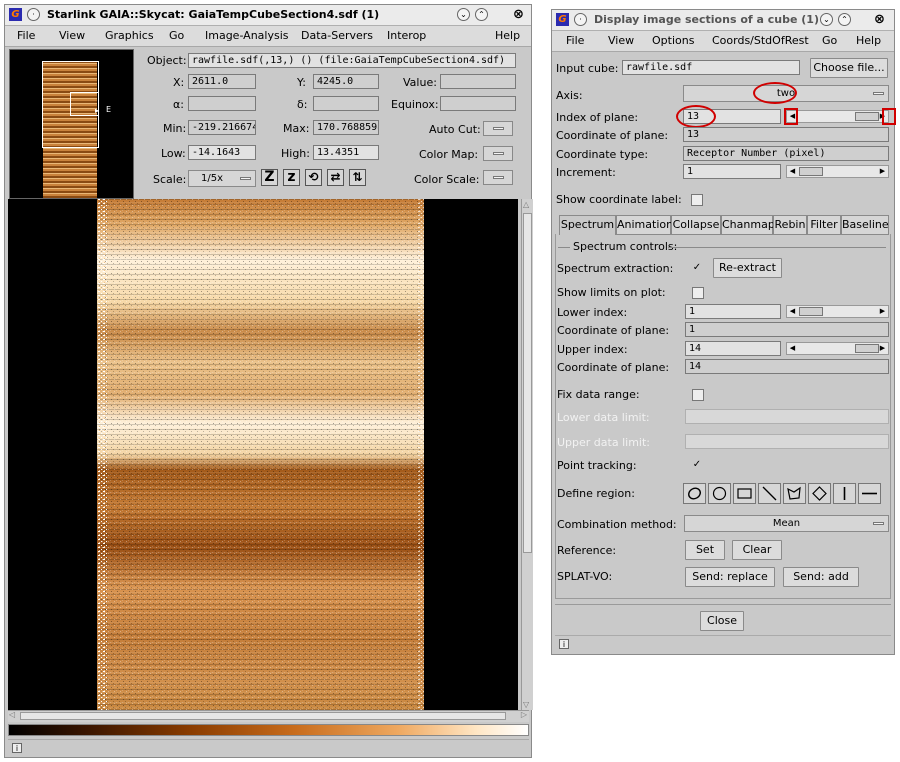  What do you see at coordinates (882, 311) in the screenshot?
I see `lower-slider-right-icon: ▶` at bounding box center [882, 311].